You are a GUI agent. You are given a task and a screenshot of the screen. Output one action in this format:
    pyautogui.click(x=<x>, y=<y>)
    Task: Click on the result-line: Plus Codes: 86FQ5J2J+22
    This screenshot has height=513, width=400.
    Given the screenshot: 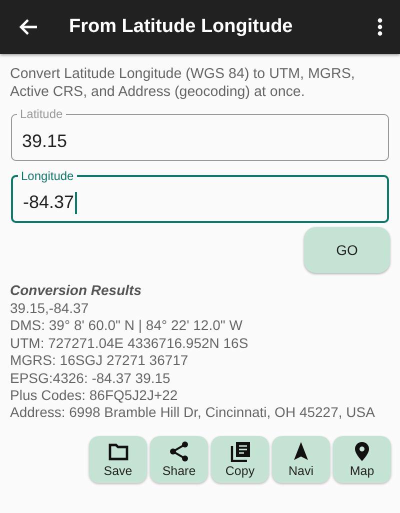 What is the action you would take?
    pyautogui.click(x=94, y=395)
    